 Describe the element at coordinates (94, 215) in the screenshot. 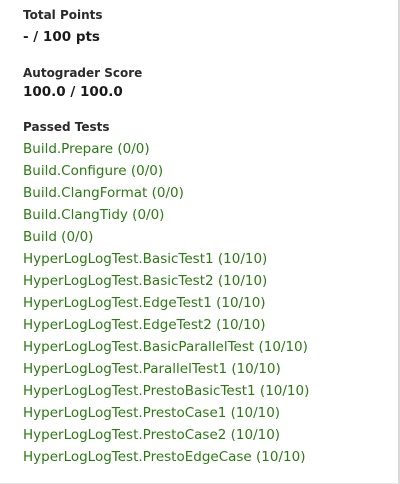

I see `passed-test-item: Build.ClangTidy (0/0)` at that location.